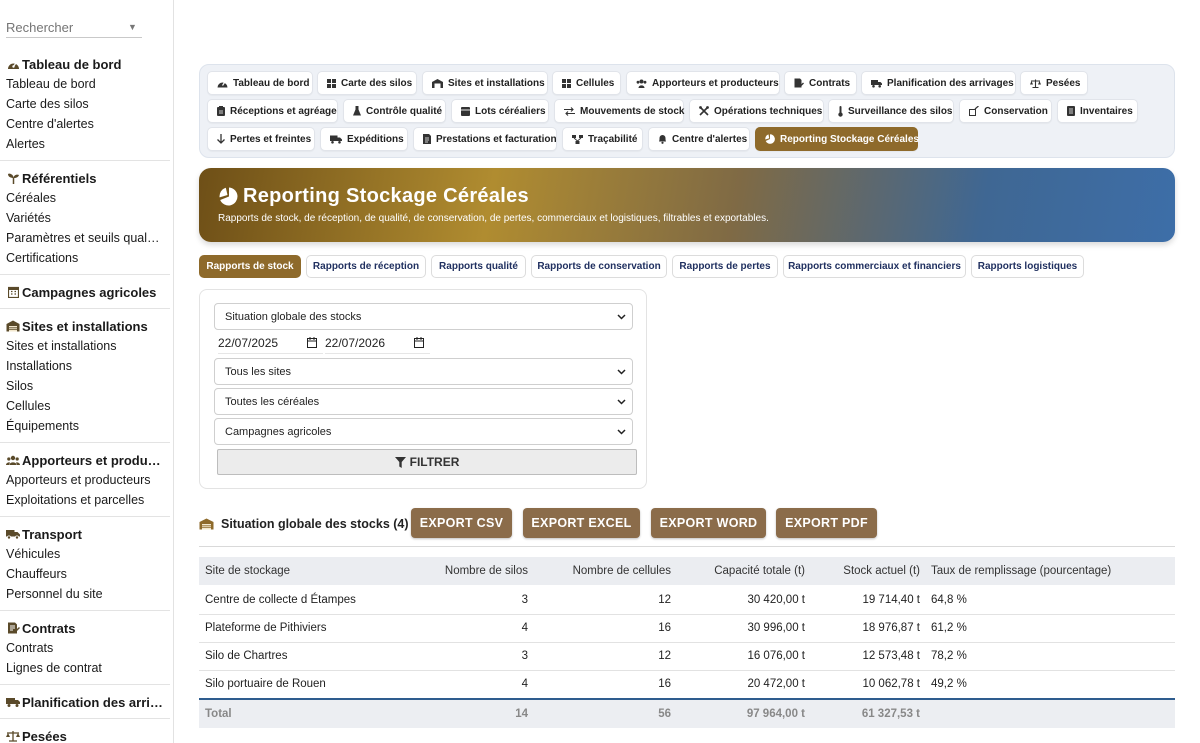  What do you see at coordinates (891, 656) in the screenshot?
I see `cell-stock: 12 573,48 t` at bounding box center [891, 656].